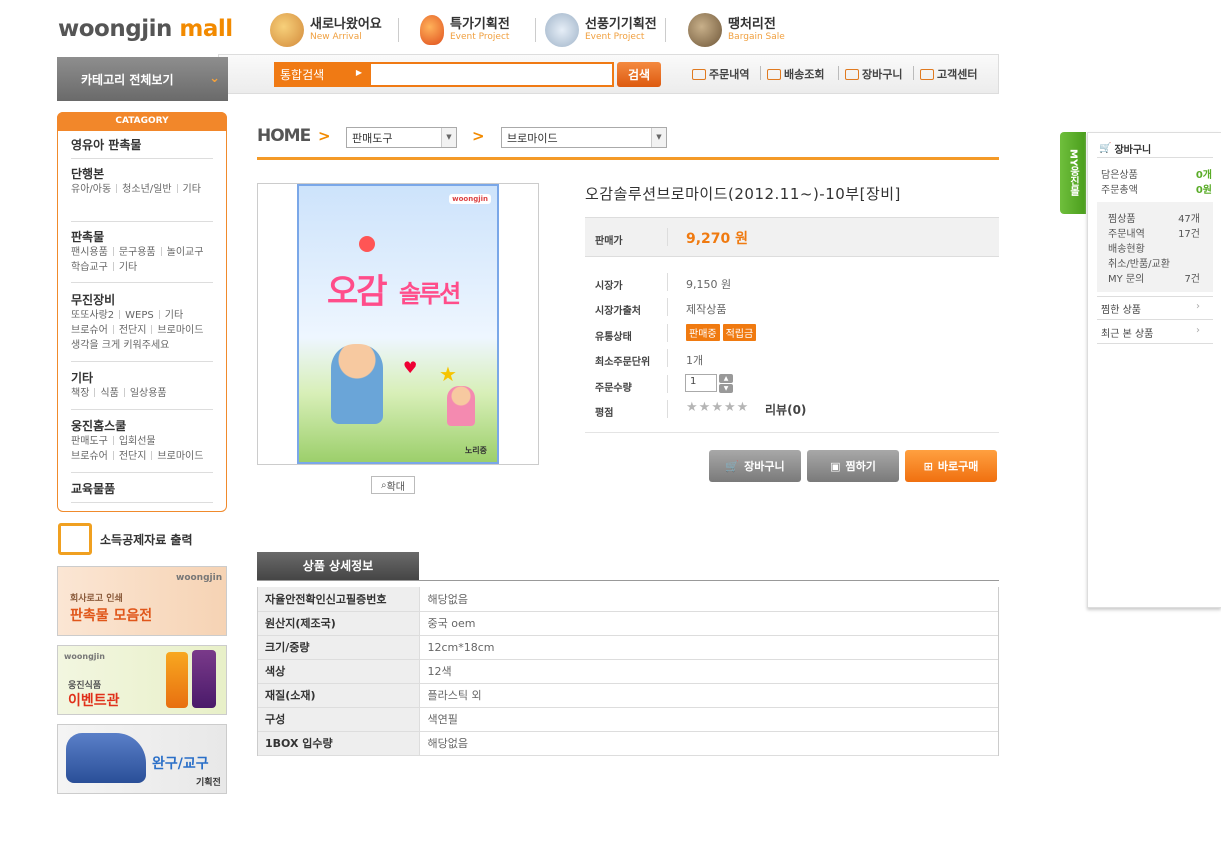  I want to click on tax-print-link: 소득공제자료 출력, so click(125, 539).